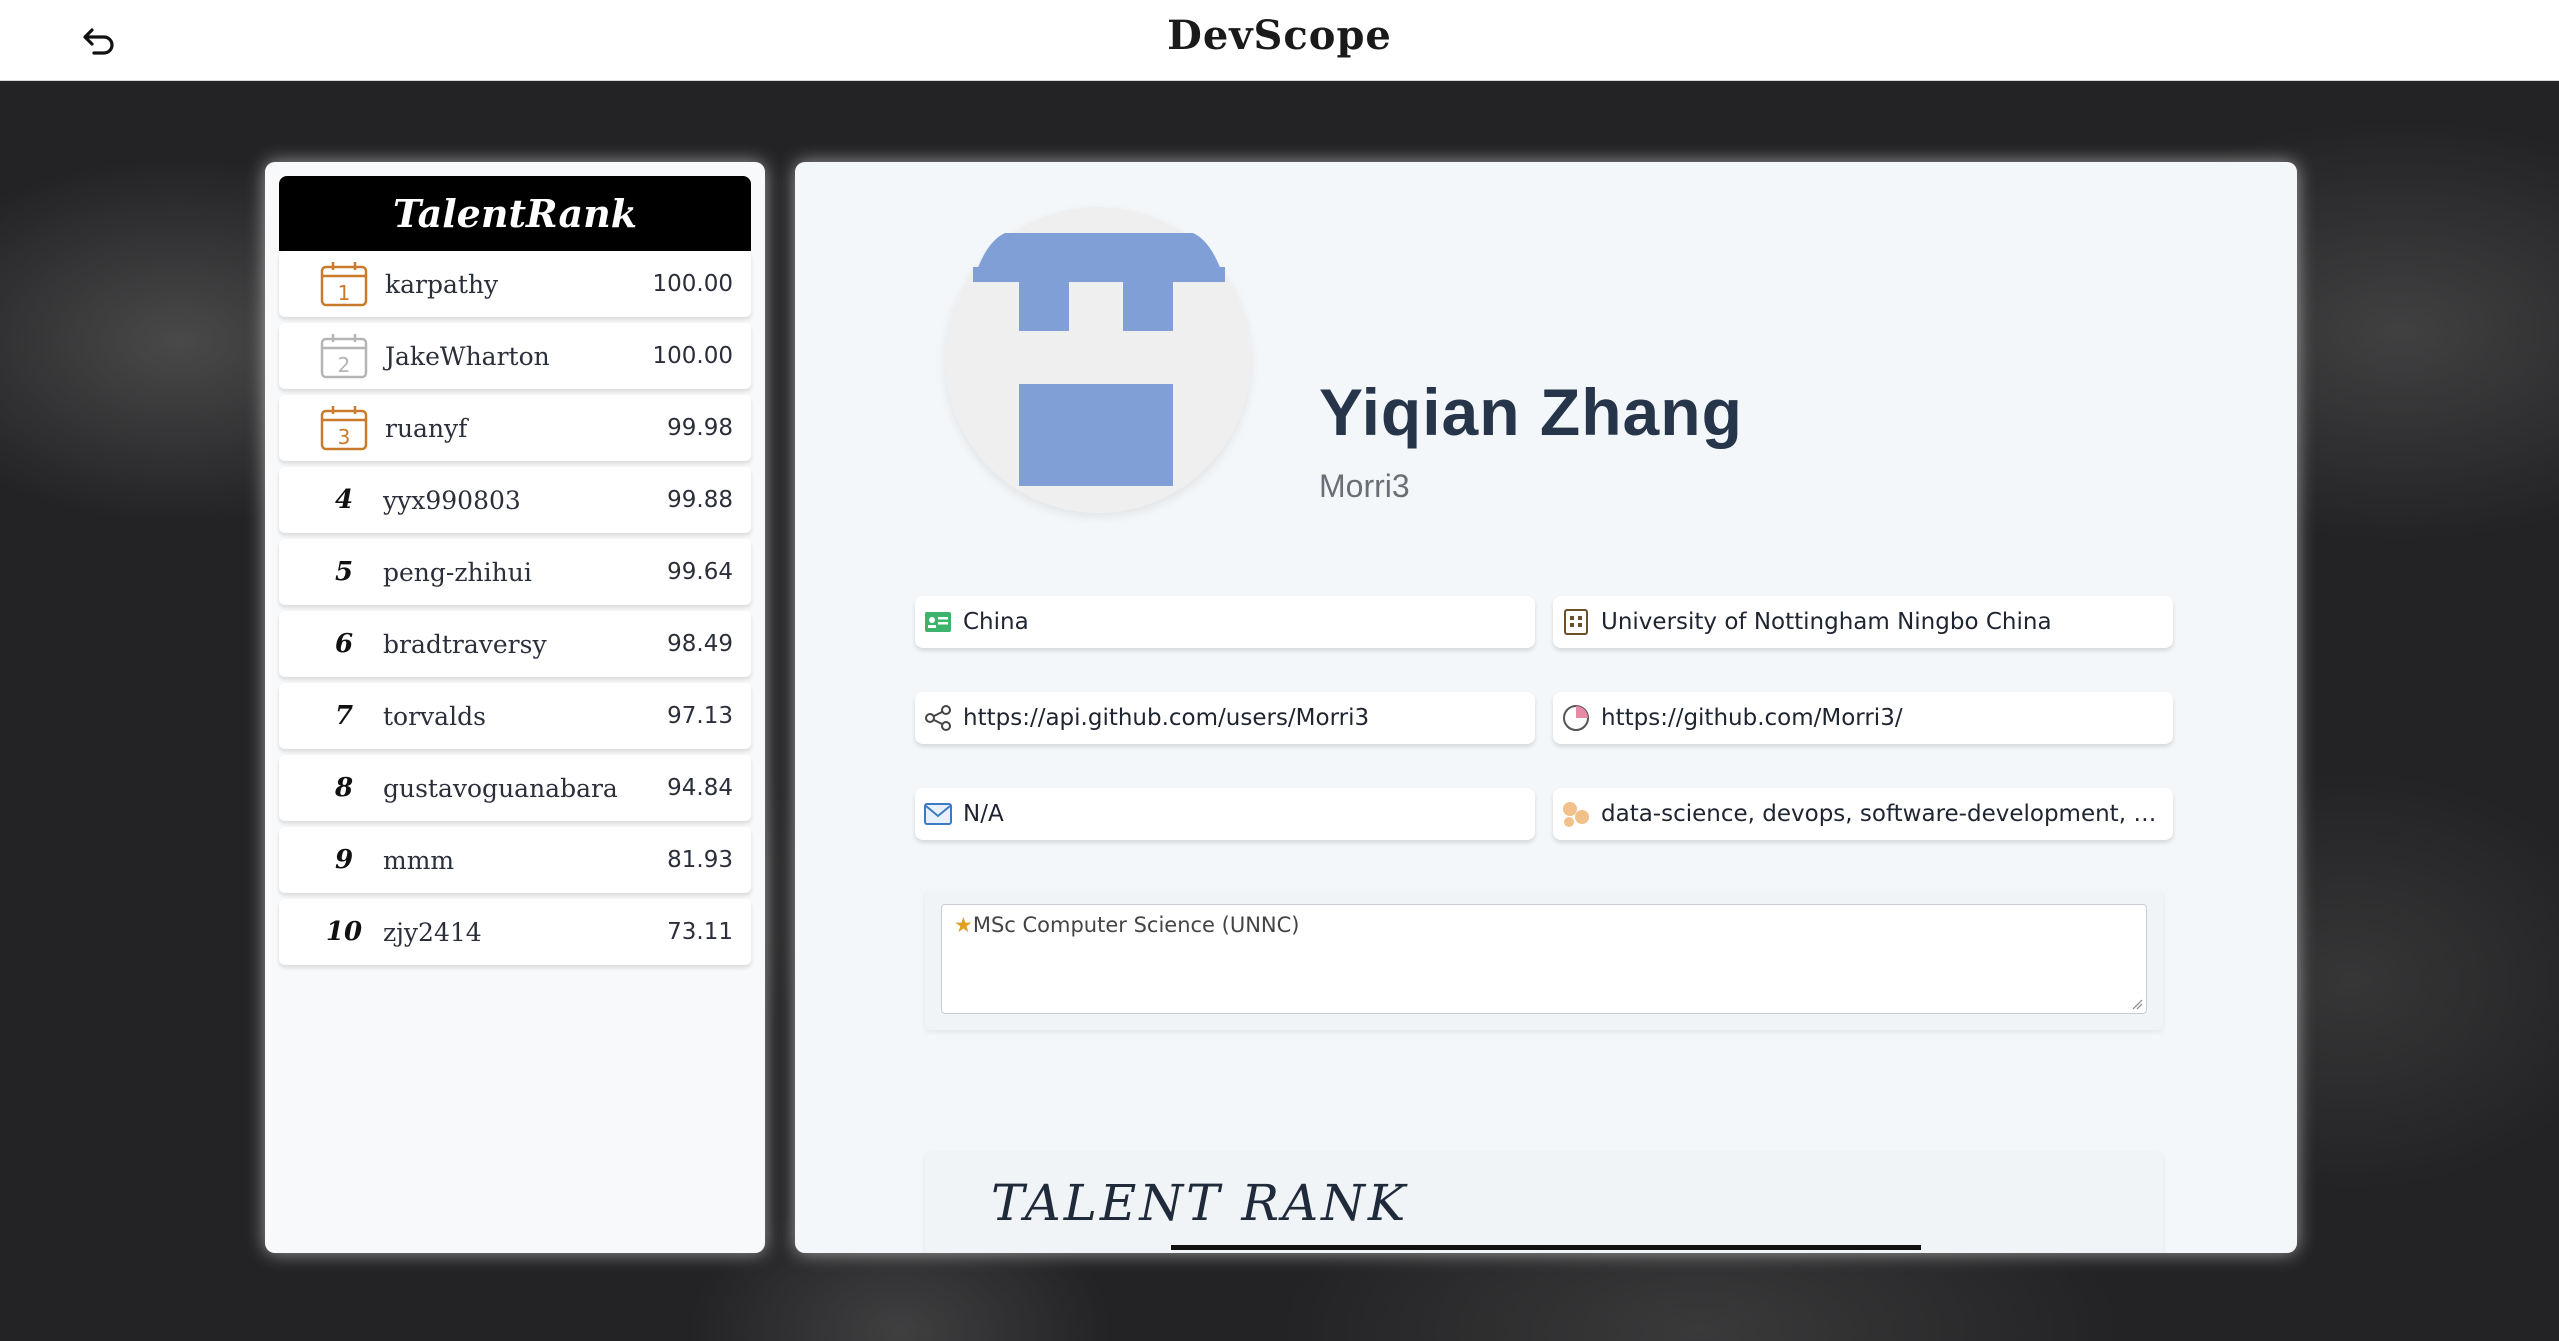 The image size is (2559, 1341). Describe the element at coordinates (1576, 814) in the screenshot. I see `bubbles-icon` at that location.